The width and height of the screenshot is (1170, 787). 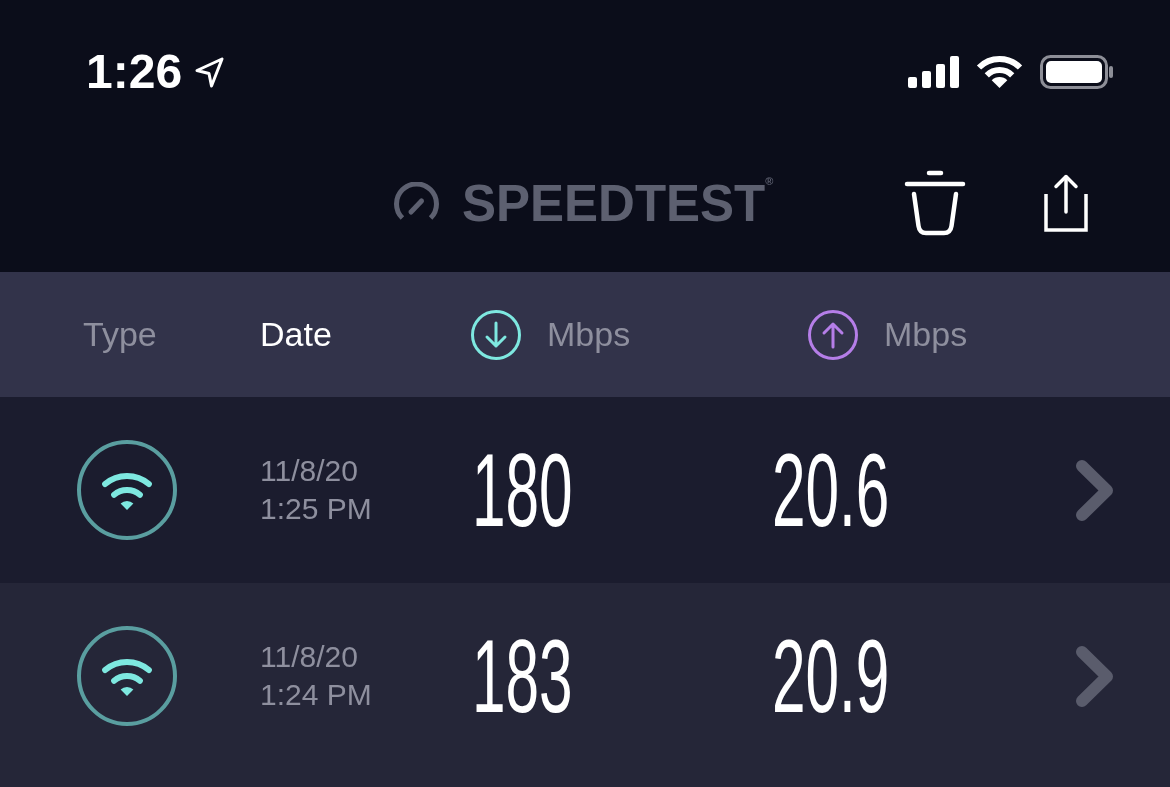 What do you see at coordinates (522, 676) in the screenshot?
I see `download-speed: 183` at bounding box center [522, 676].